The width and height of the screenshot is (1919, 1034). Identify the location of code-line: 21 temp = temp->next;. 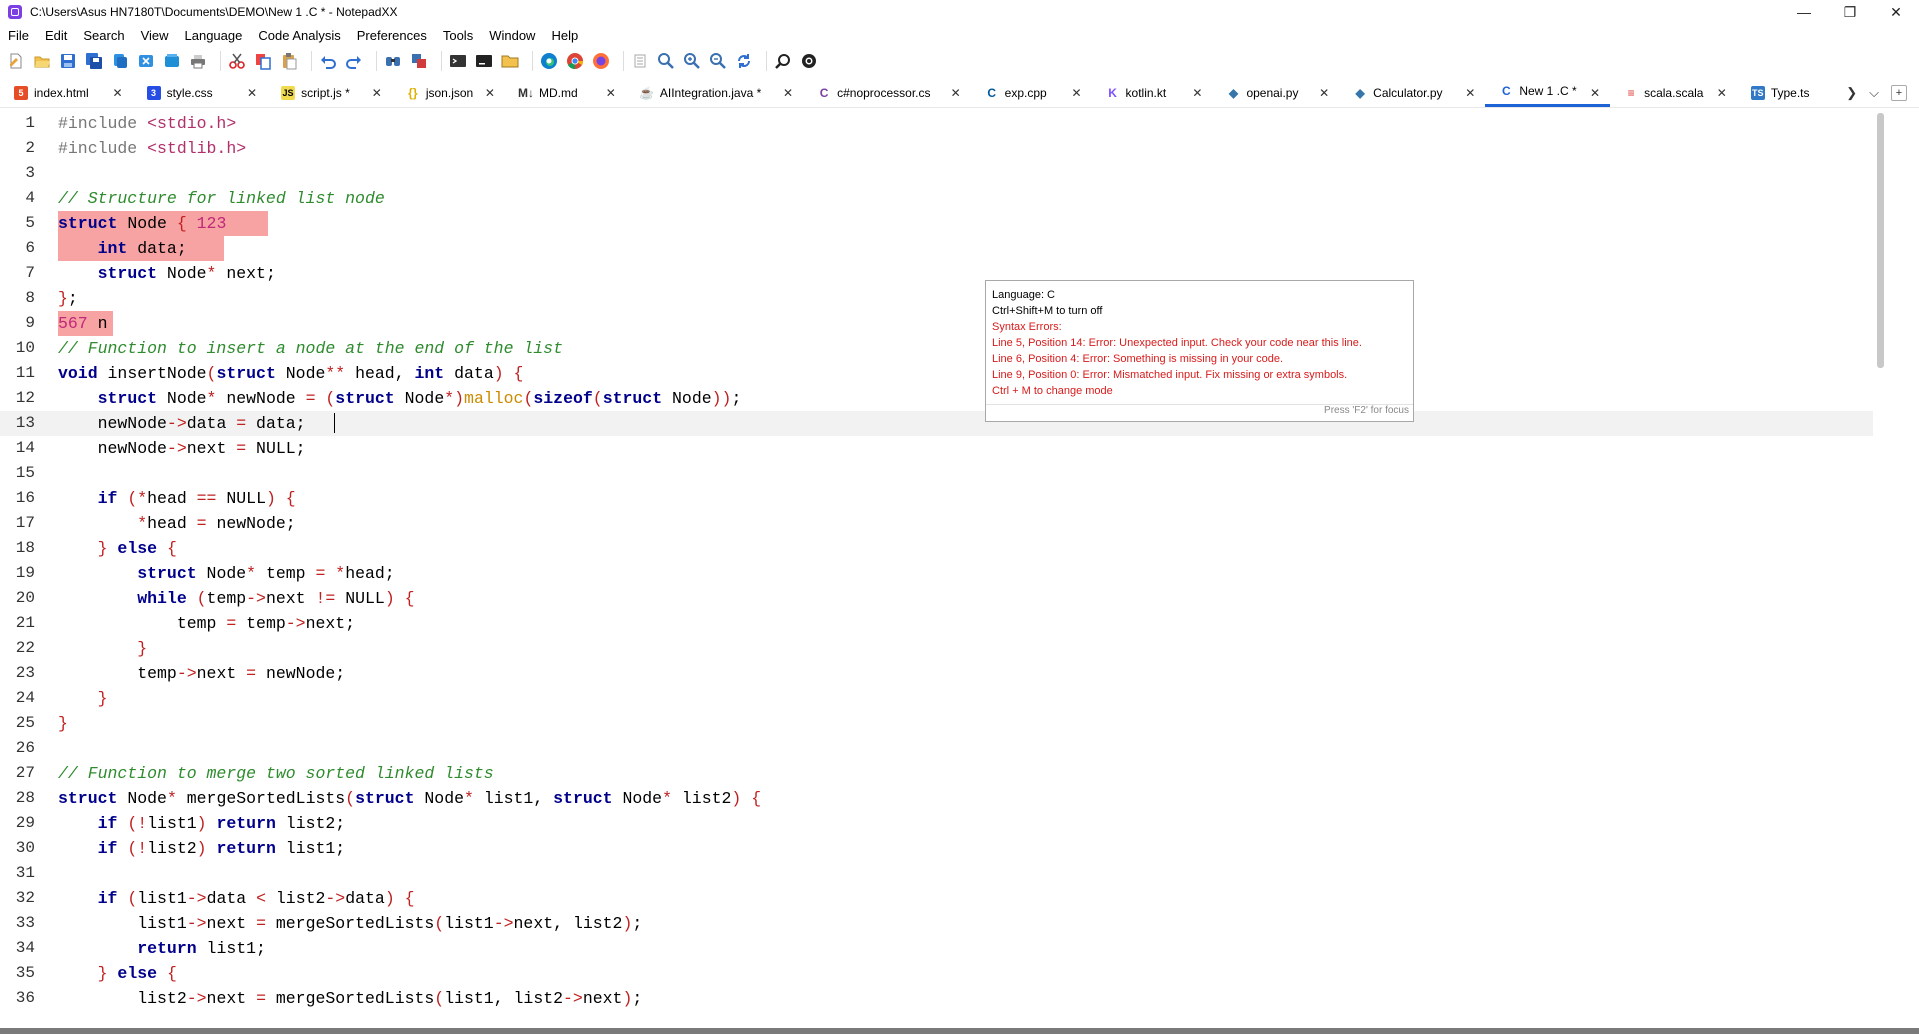
(936, 623).